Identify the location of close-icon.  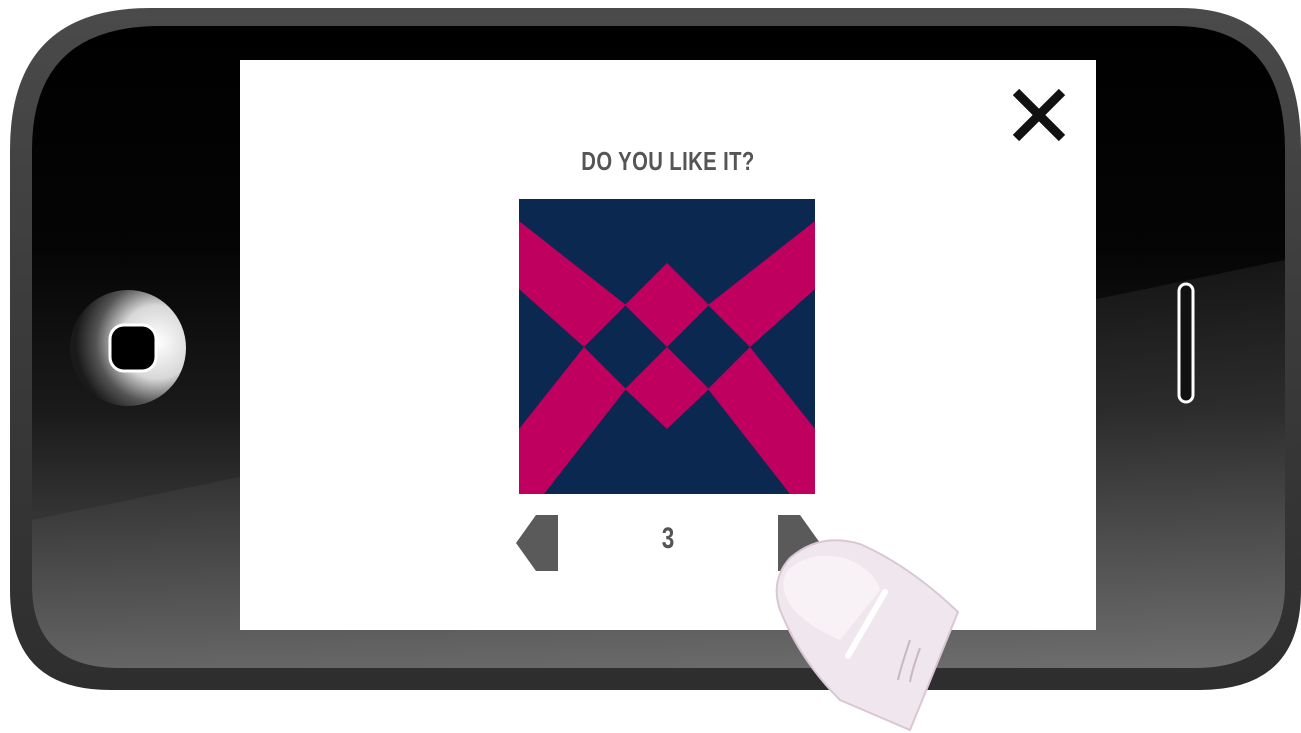
(1039, 115).